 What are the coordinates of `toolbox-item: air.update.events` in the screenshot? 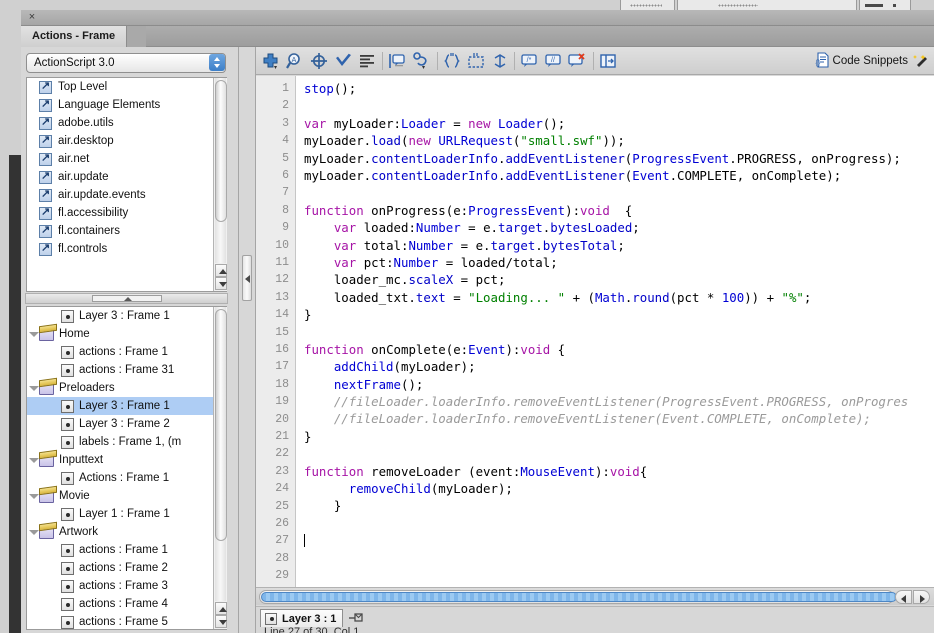 It's located at (126, 195).